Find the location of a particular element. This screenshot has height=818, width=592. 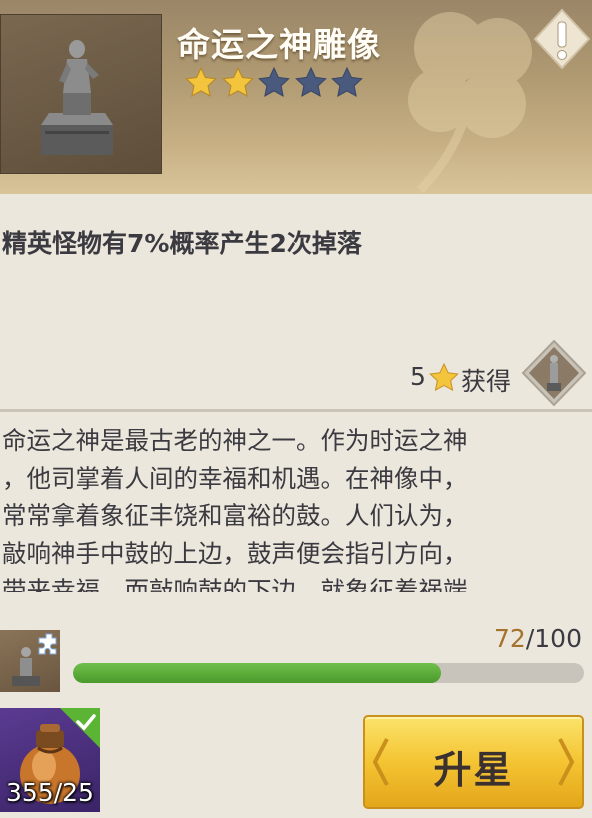

chevron-right-icon is located at coordinates (566, 762).